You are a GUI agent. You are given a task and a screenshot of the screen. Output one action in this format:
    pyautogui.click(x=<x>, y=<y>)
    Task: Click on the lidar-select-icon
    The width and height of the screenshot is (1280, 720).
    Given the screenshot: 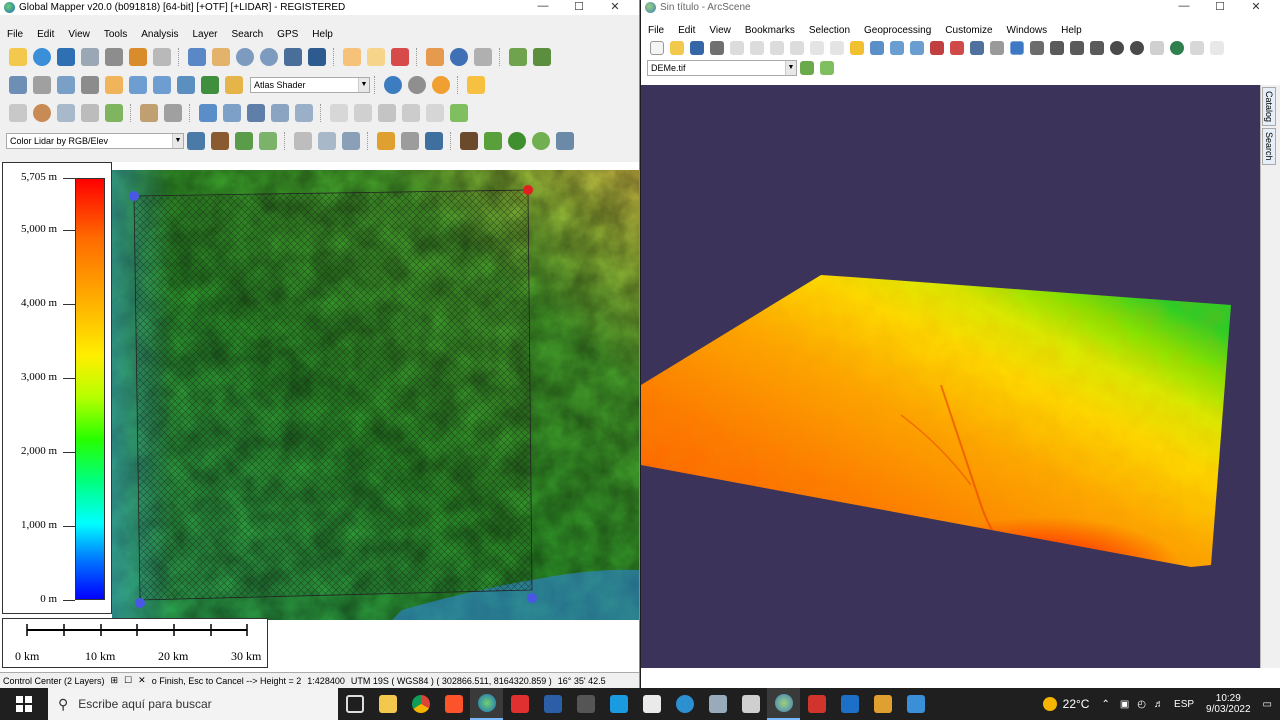 What is the action you would take?
    pyautogui.click(x=327, y=141)
    